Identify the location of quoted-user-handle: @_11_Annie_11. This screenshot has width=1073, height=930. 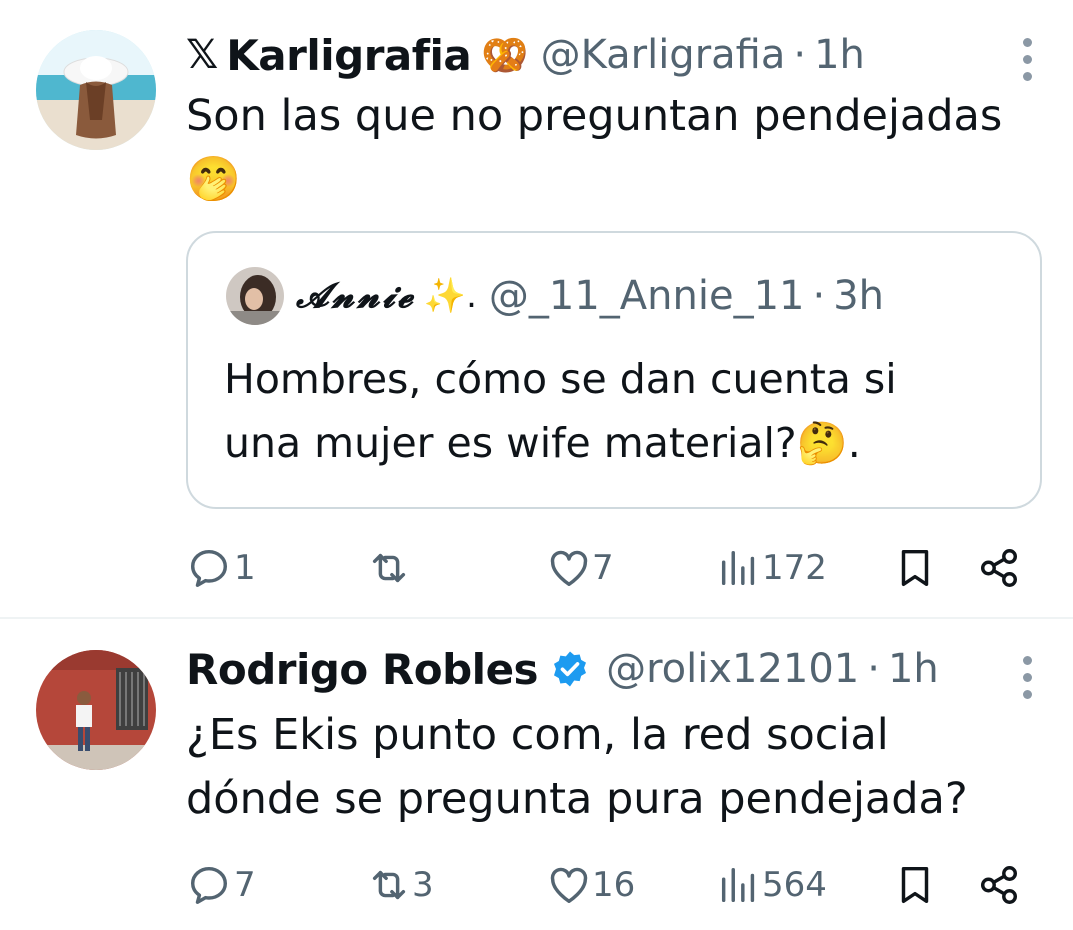
(646, 296).